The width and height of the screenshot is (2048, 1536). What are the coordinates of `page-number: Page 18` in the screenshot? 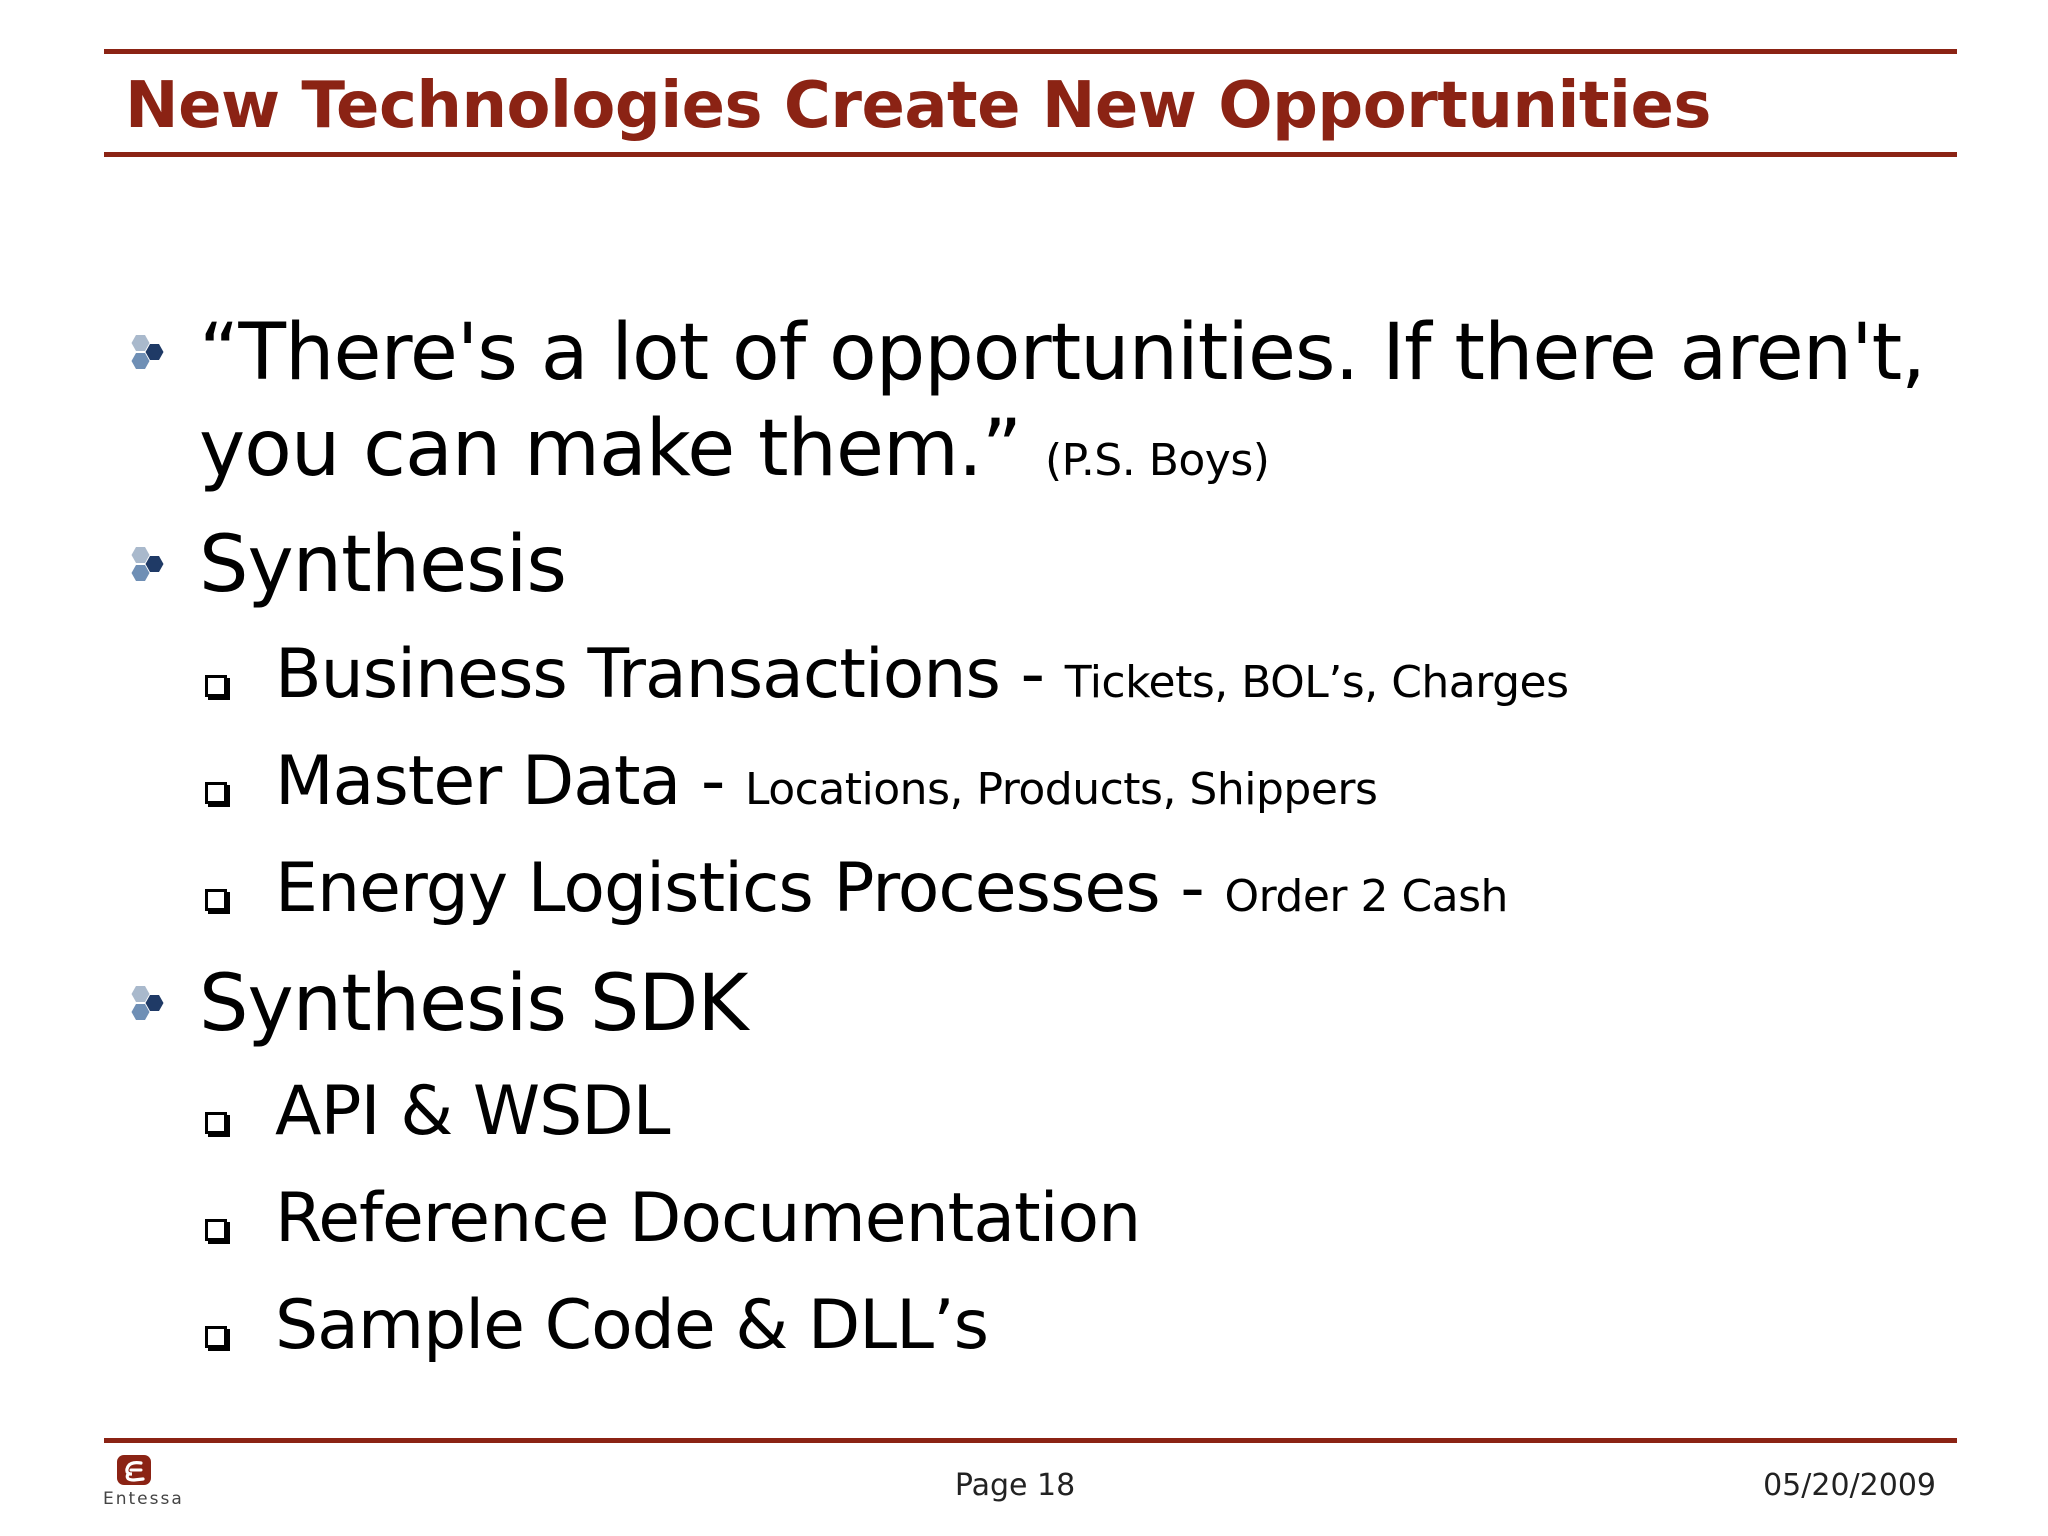 It's located at (1015, 1485).